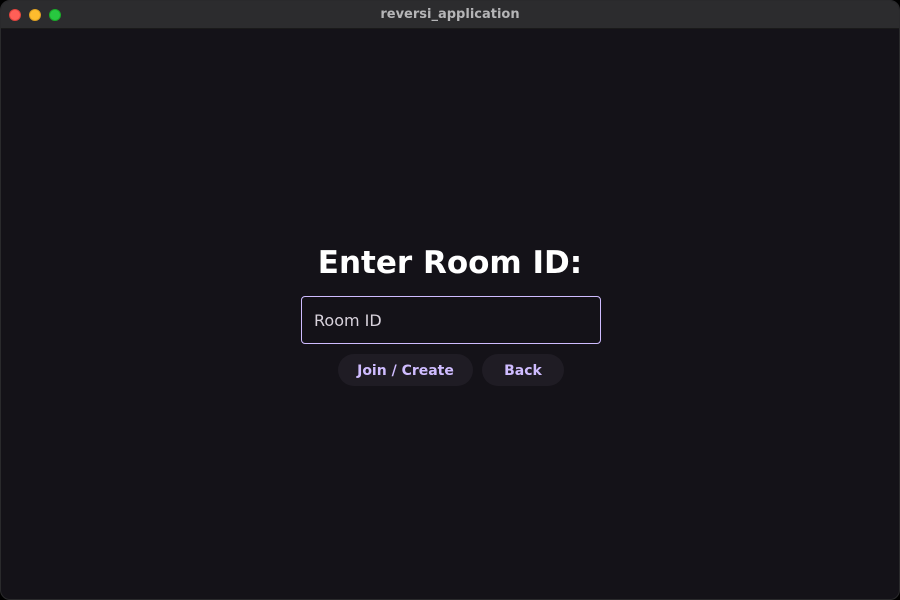 The image size is (900, 600). Describe the element at coordinates (405, 370) in the screenshot. I see `join-create-button: Join / Create` at that location.